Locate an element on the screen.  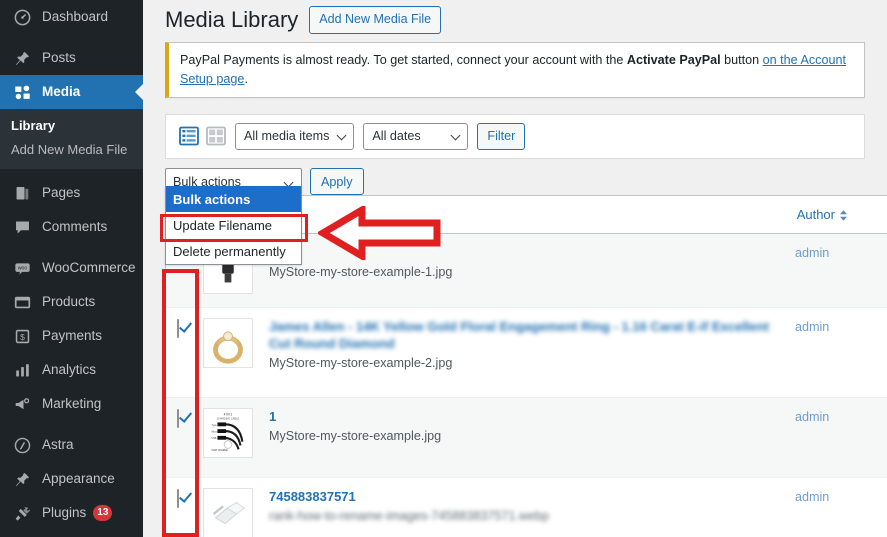
svg-text: FAST CHARGE is located at coordinates (220, 450).